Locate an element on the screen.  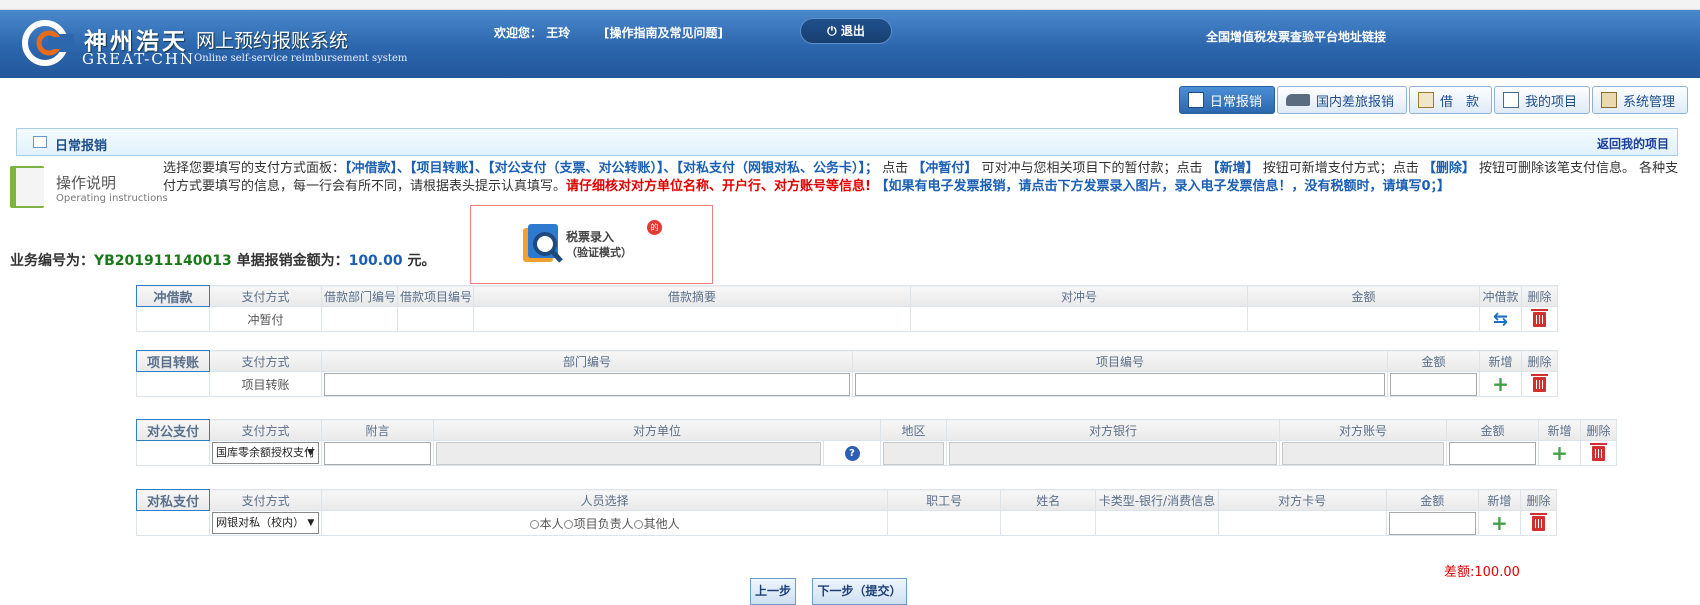
offset-cell: ⇆ is located at coordinates (1500, 319).